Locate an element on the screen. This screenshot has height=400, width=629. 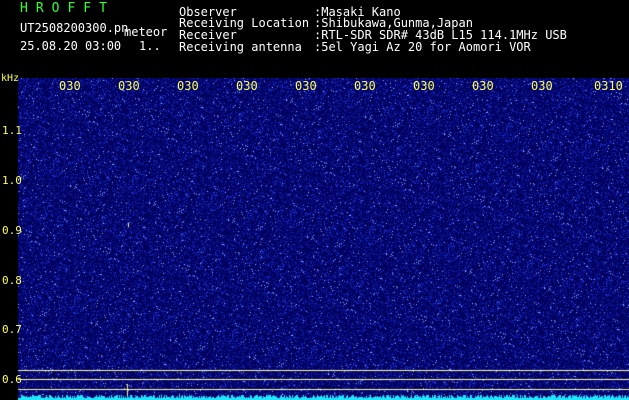
hrofft-logo: HROFFT is located at coordinates (67, 8).